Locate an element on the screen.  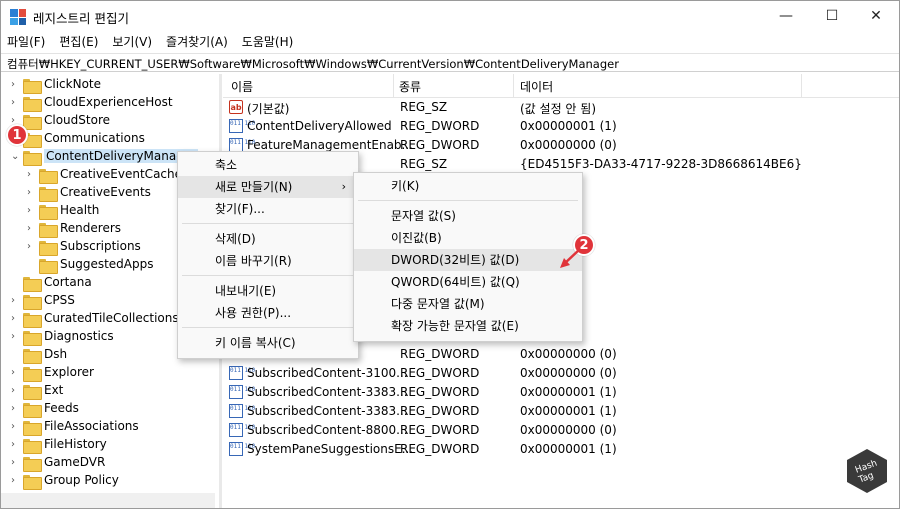
submenu-item-label: 확장 가능한 문자열 값(E) is located at coordinates (455, 326).